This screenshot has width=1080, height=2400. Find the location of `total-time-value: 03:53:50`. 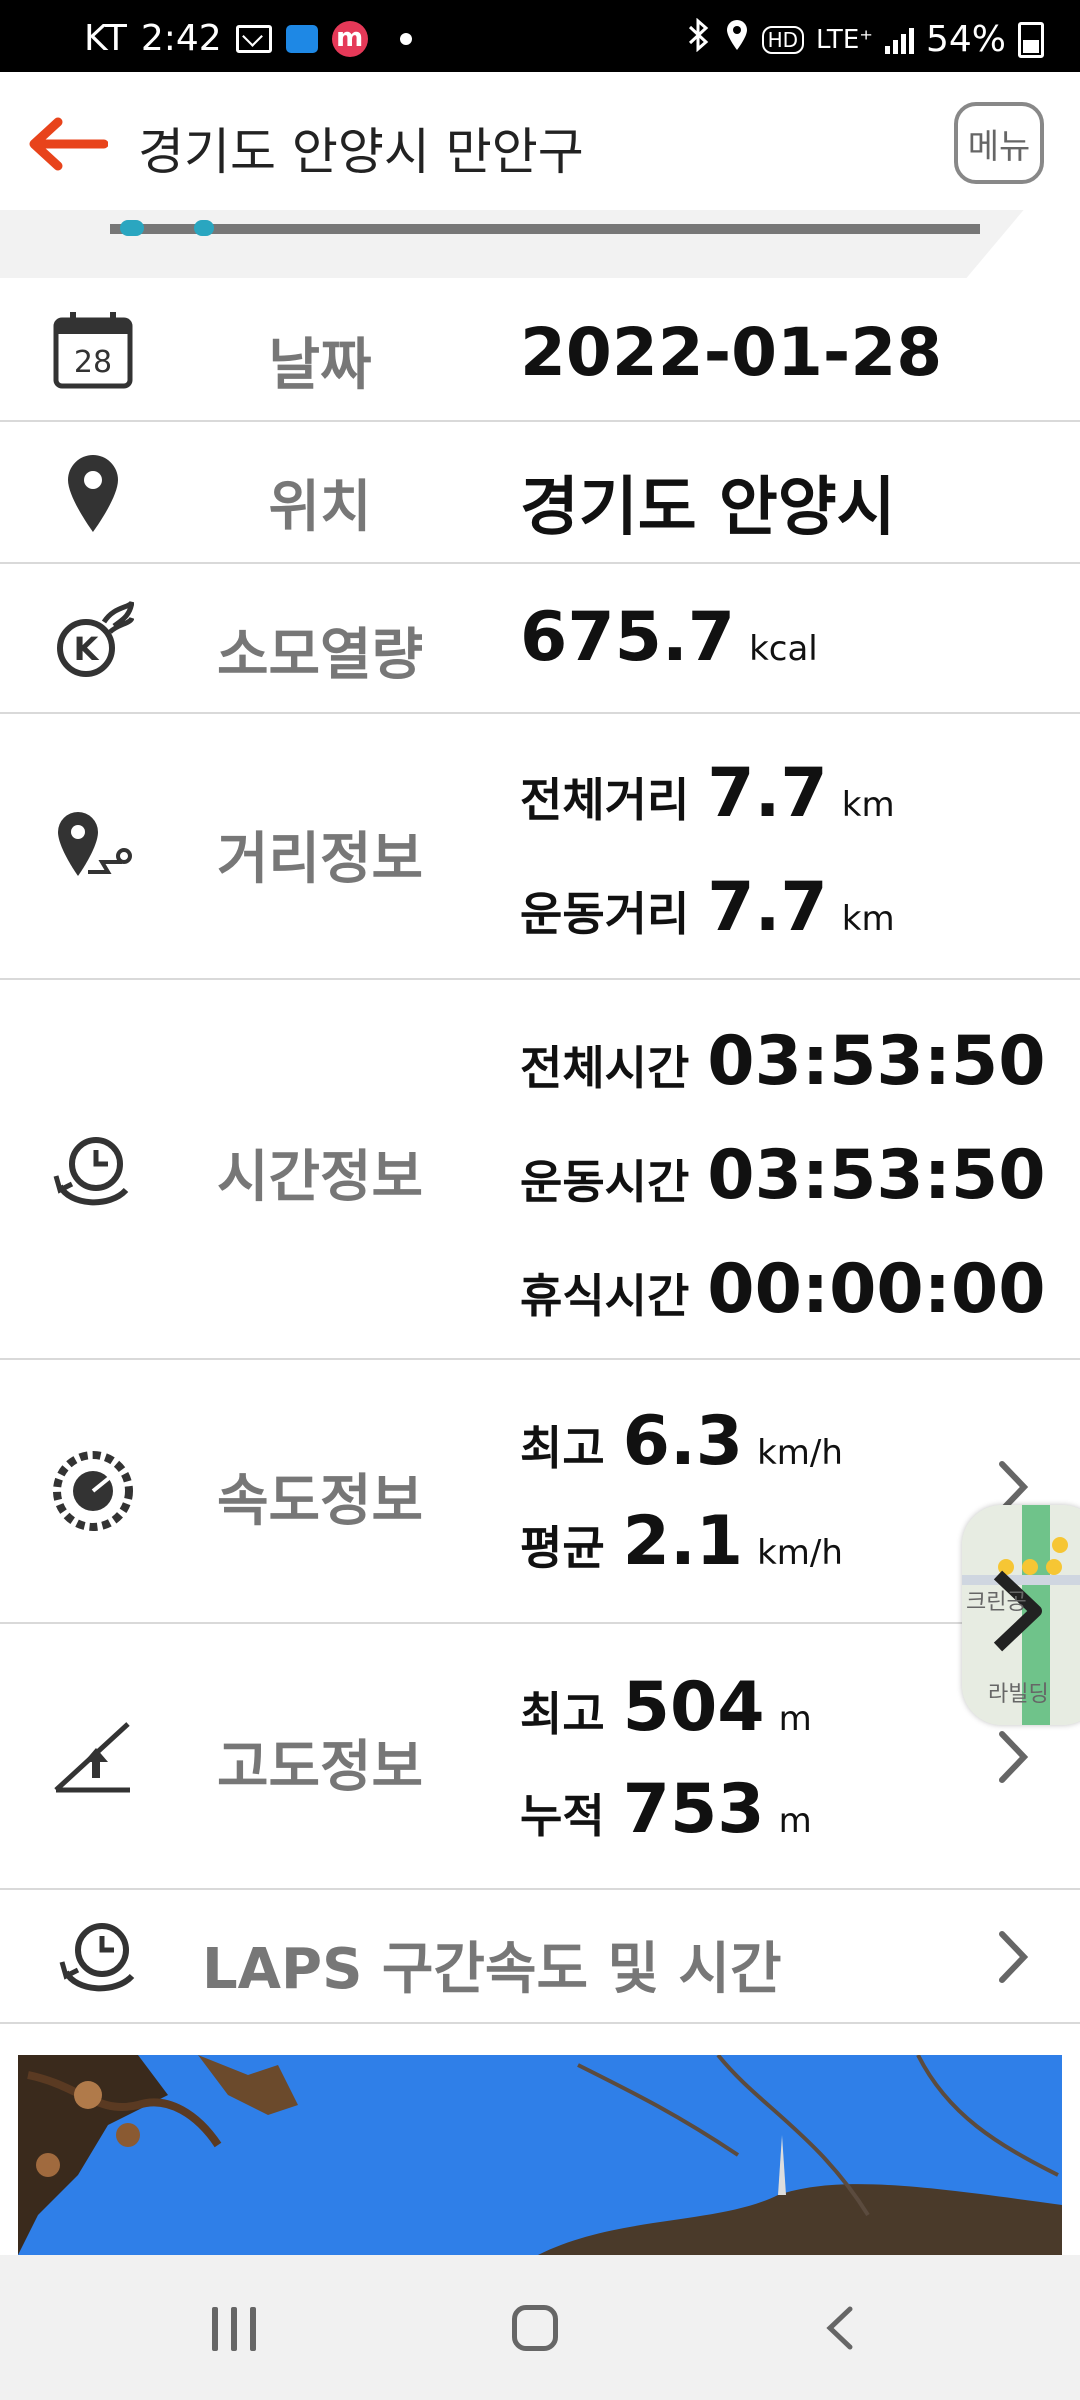

total-time-value: 03:53:50 is located at coordinates (876, 1061).